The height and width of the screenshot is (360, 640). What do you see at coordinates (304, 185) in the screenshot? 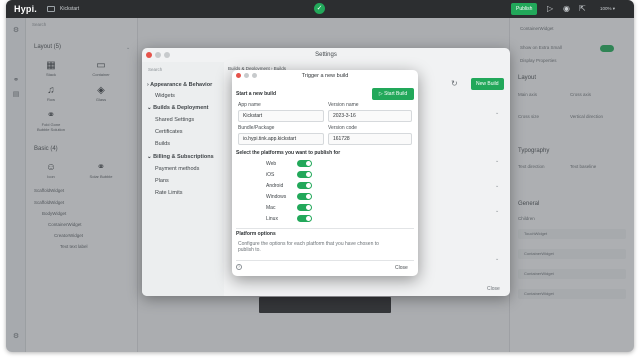
I see `platform-toggle-android` at bounding box center [304, 185].